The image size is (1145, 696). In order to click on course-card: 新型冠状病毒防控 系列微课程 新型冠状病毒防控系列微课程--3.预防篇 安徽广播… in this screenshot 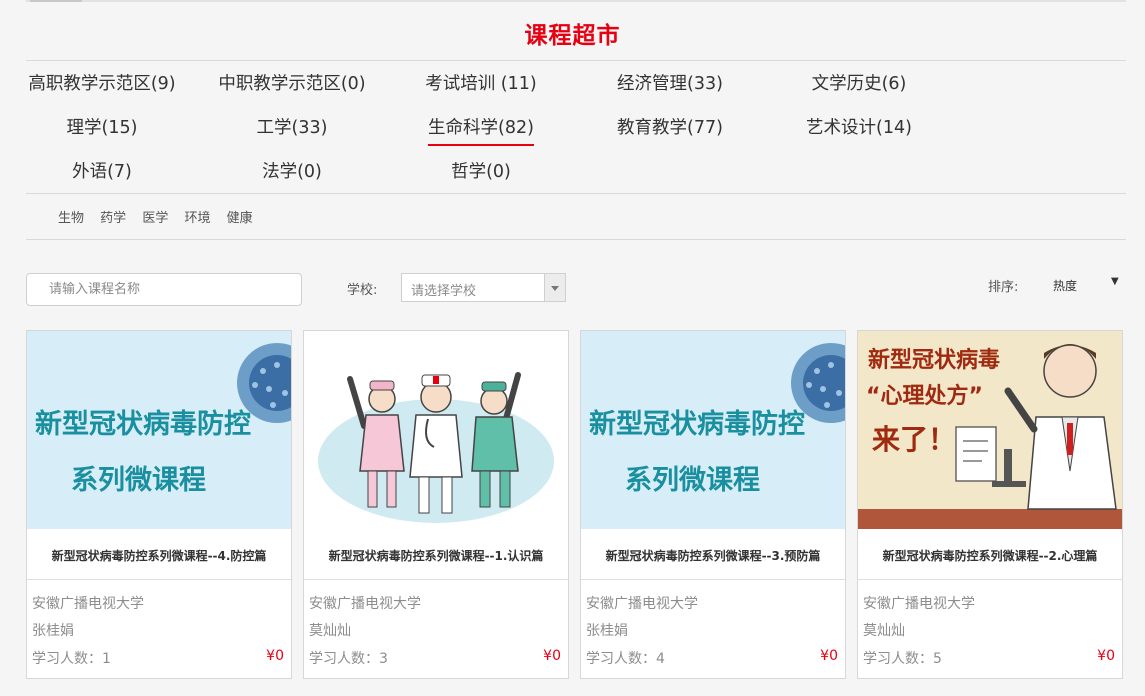, I will do `click(713, 504)`.